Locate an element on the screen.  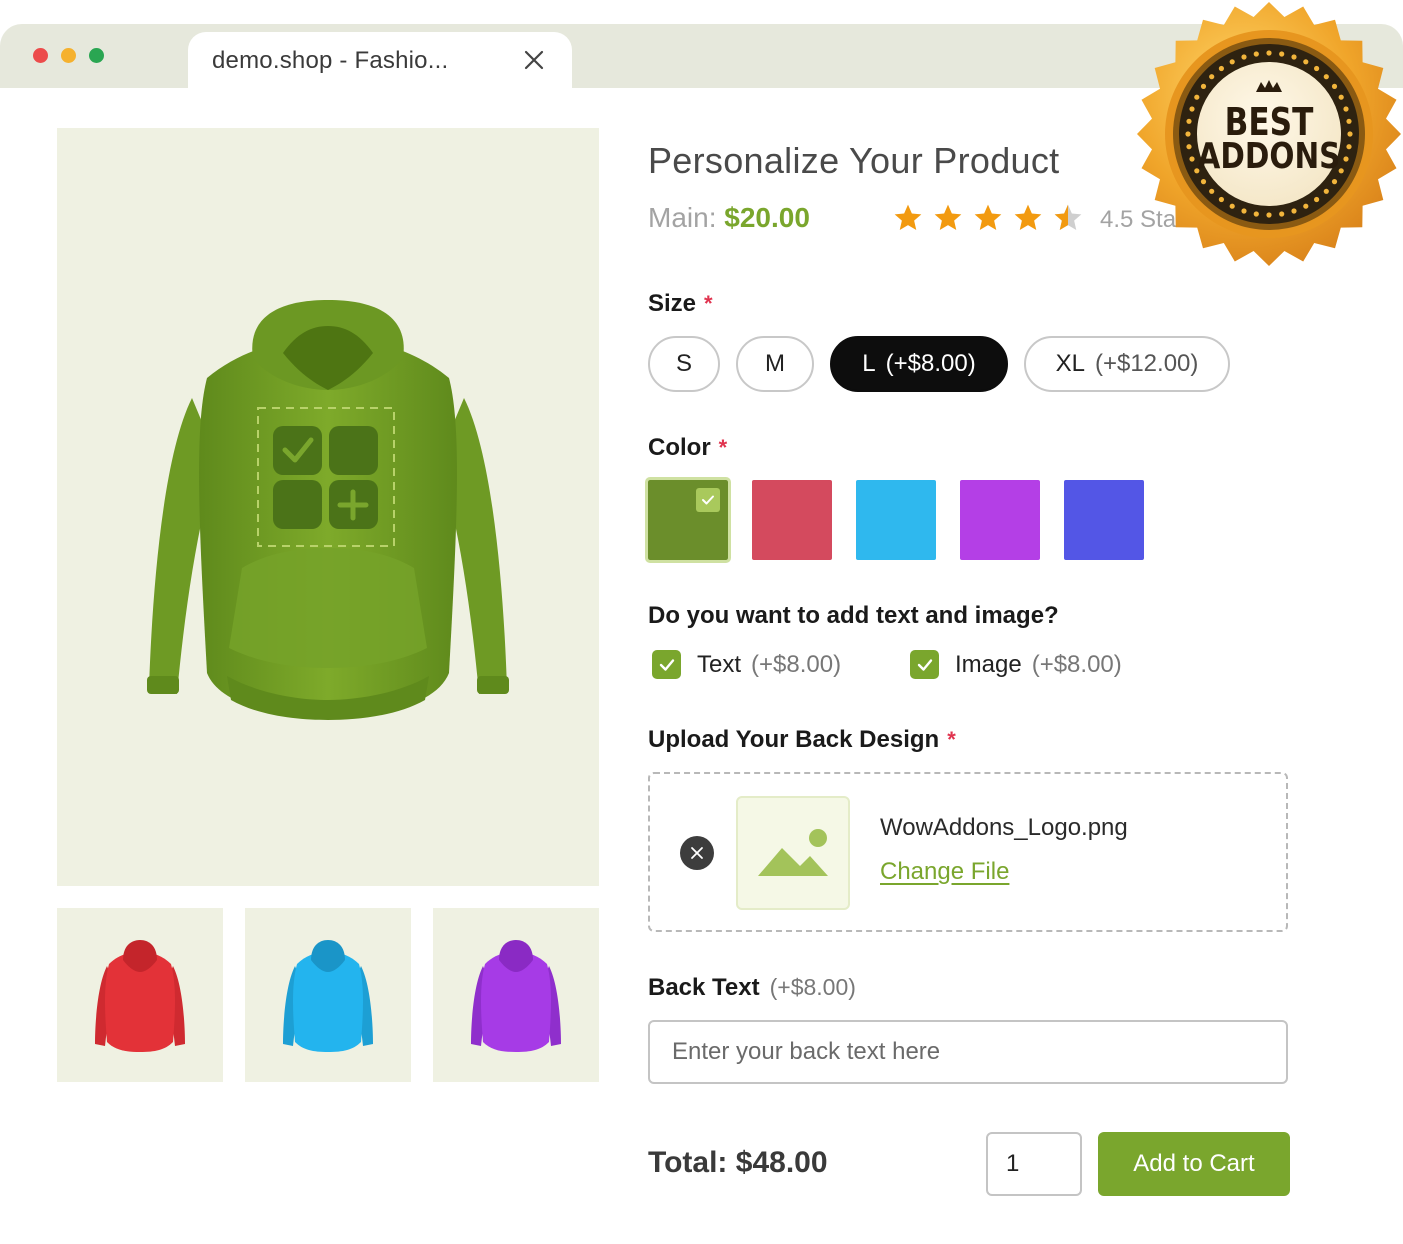
price-value: $20.00 is located at coordinates (767, 217).